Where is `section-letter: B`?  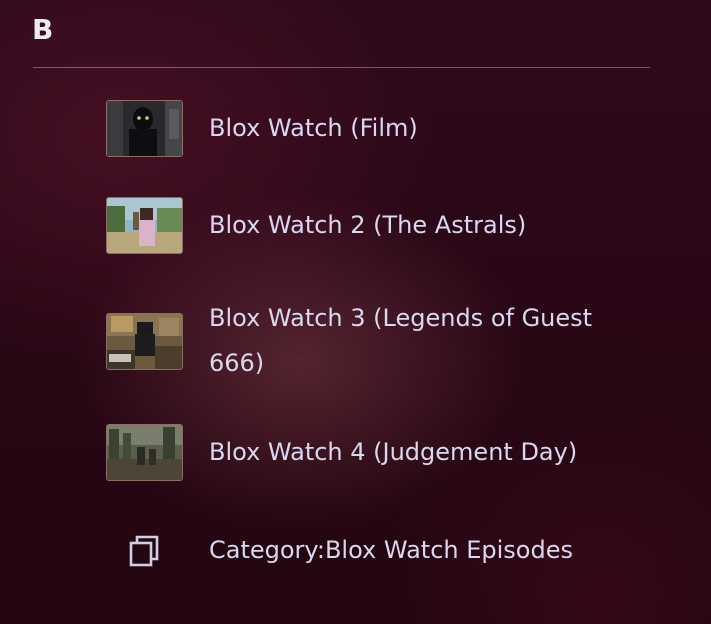 section-letter: B is located at coordinates (43, 29).